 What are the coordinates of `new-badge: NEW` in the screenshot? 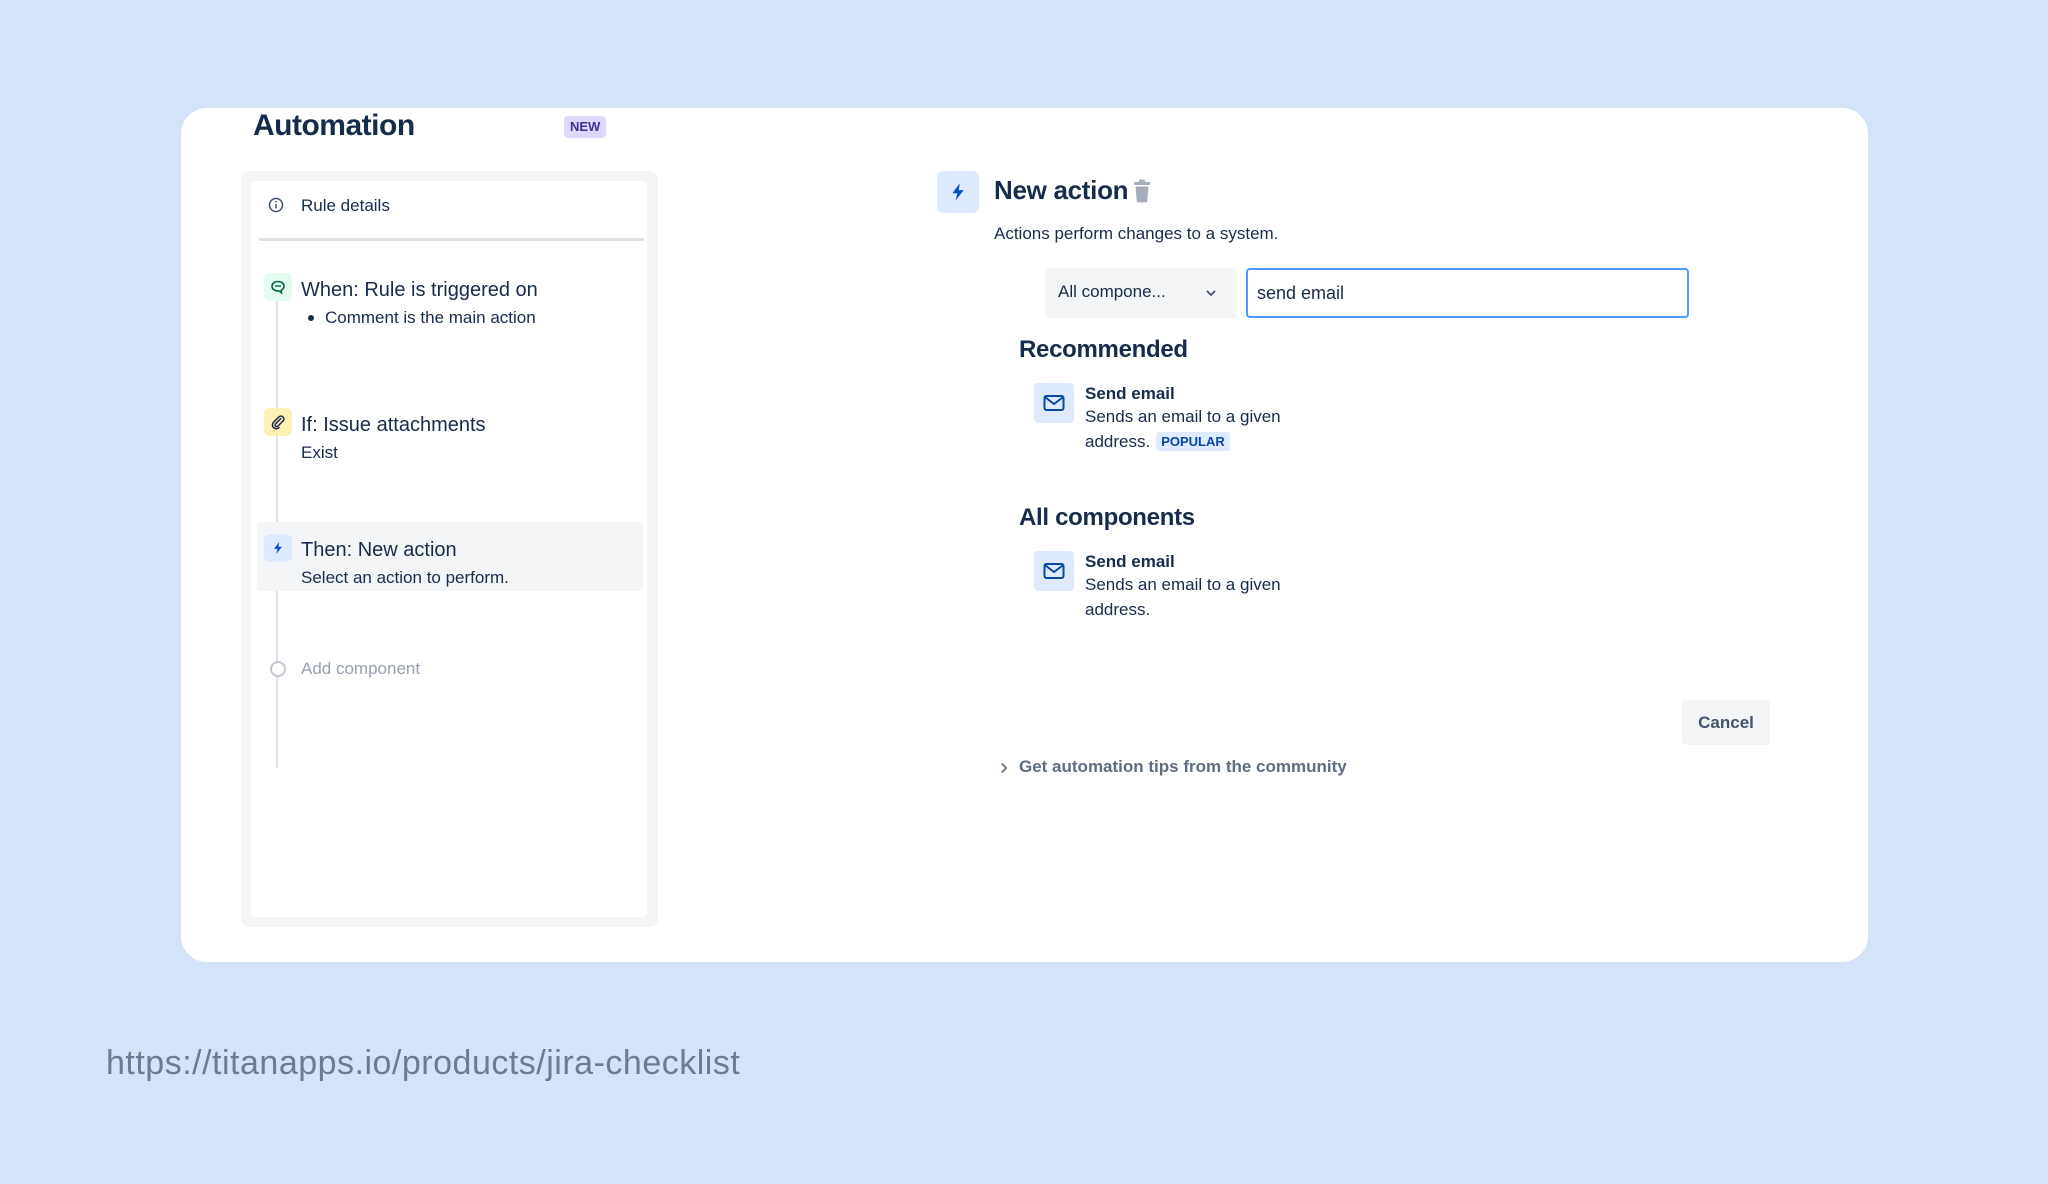 It's located at (585, 127).